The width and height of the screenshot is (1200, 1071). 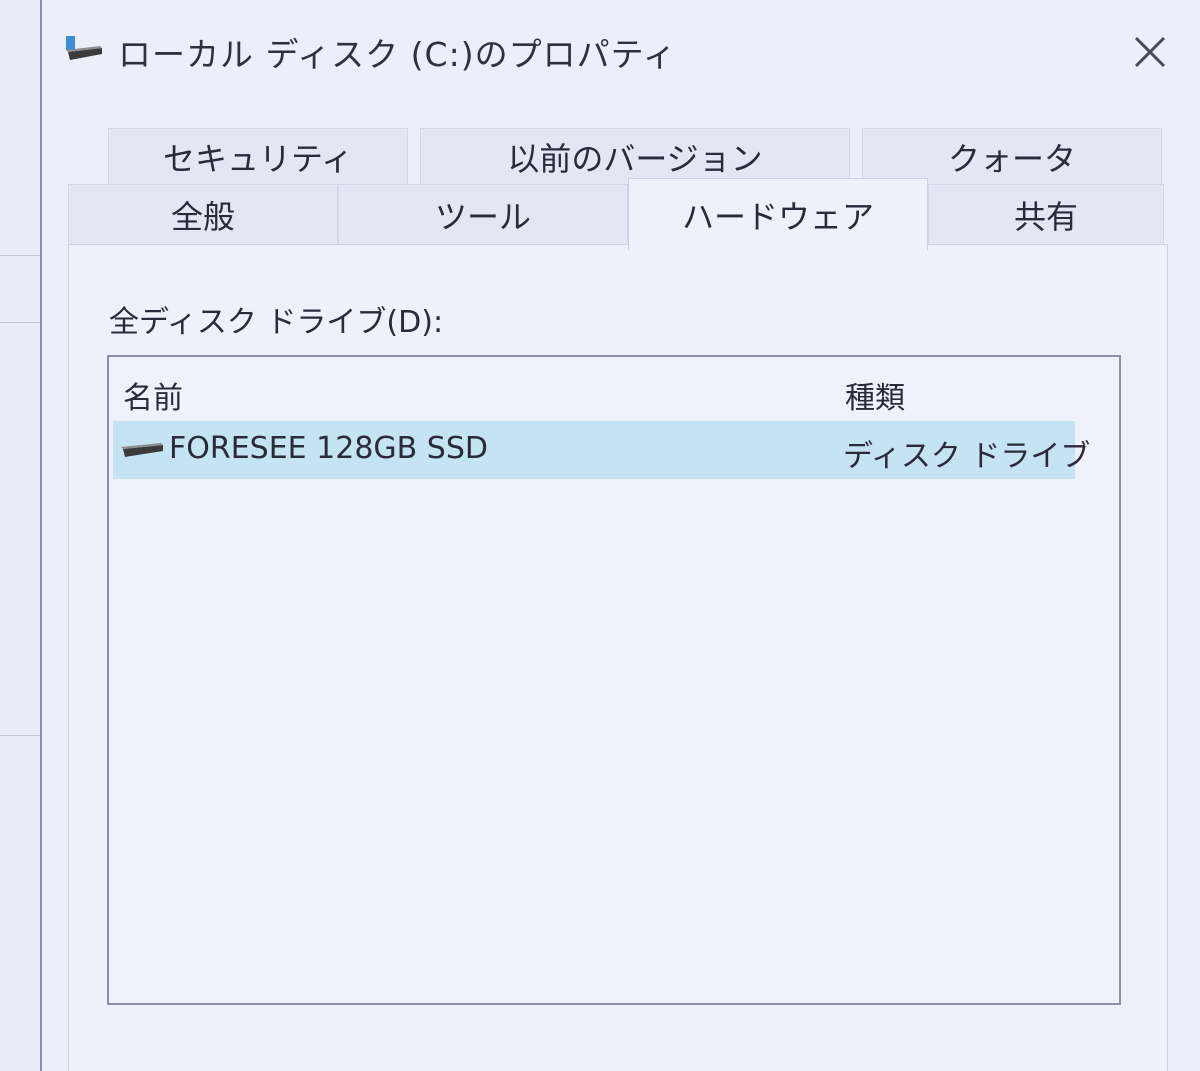 What do you see at coordinates (153, 395) in the screenshot?
I see `column-header-name: 名前` at bounding box center [153, 395].